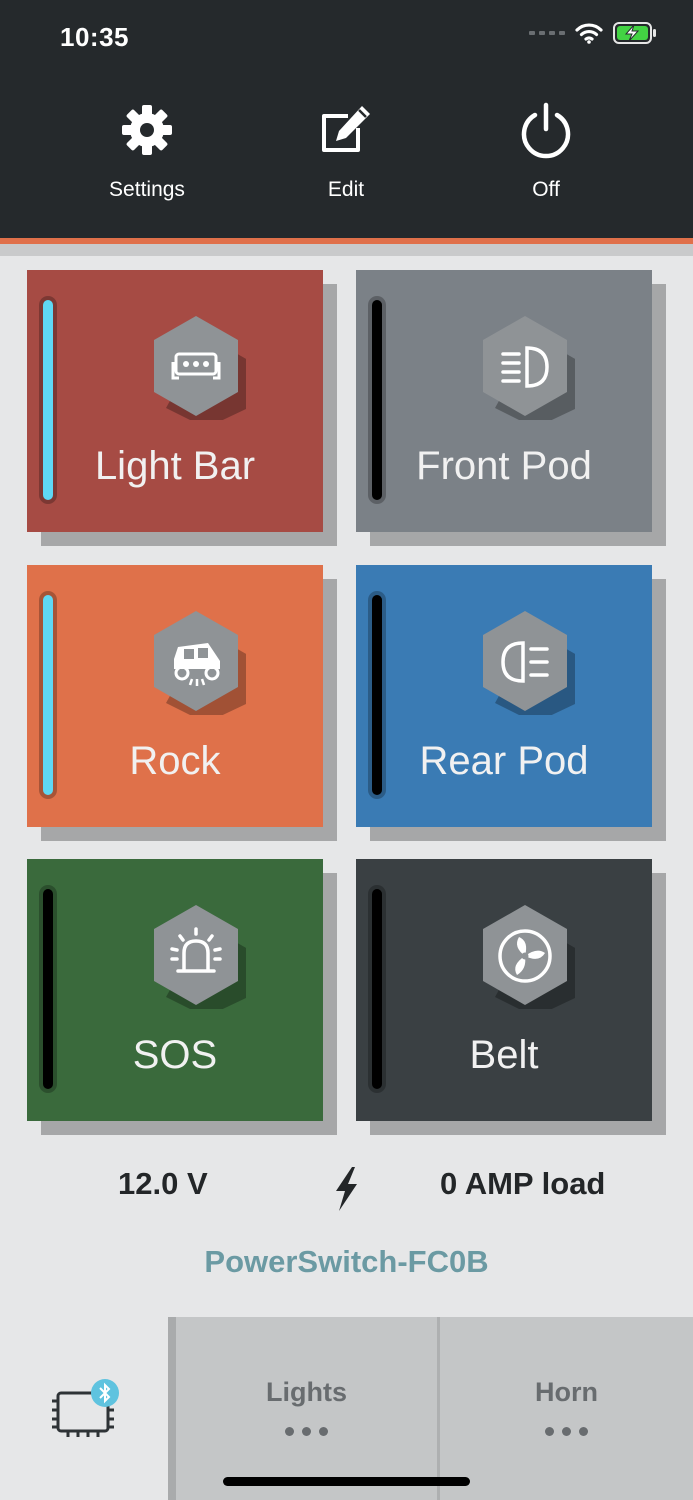  Describe the element at coordinates (529, 368) in the screenshot. I see `headlight-icon` at that location.